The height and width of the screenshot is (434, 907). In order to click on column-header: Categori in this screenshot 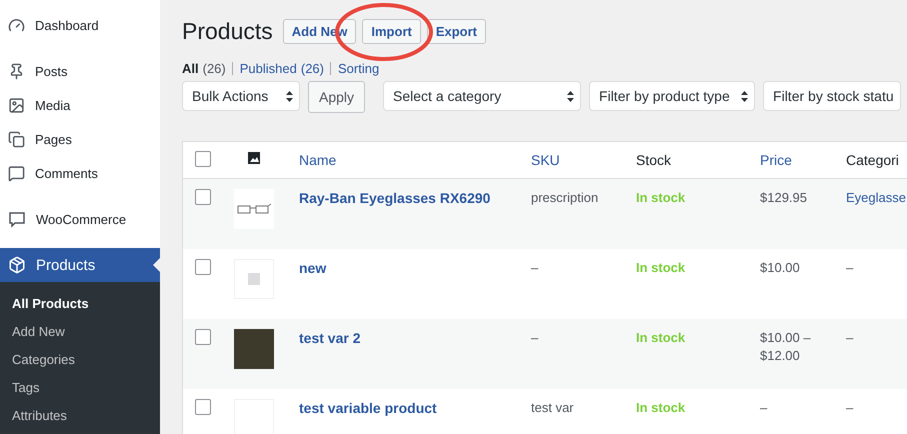, I will do `click(873, 160)`.